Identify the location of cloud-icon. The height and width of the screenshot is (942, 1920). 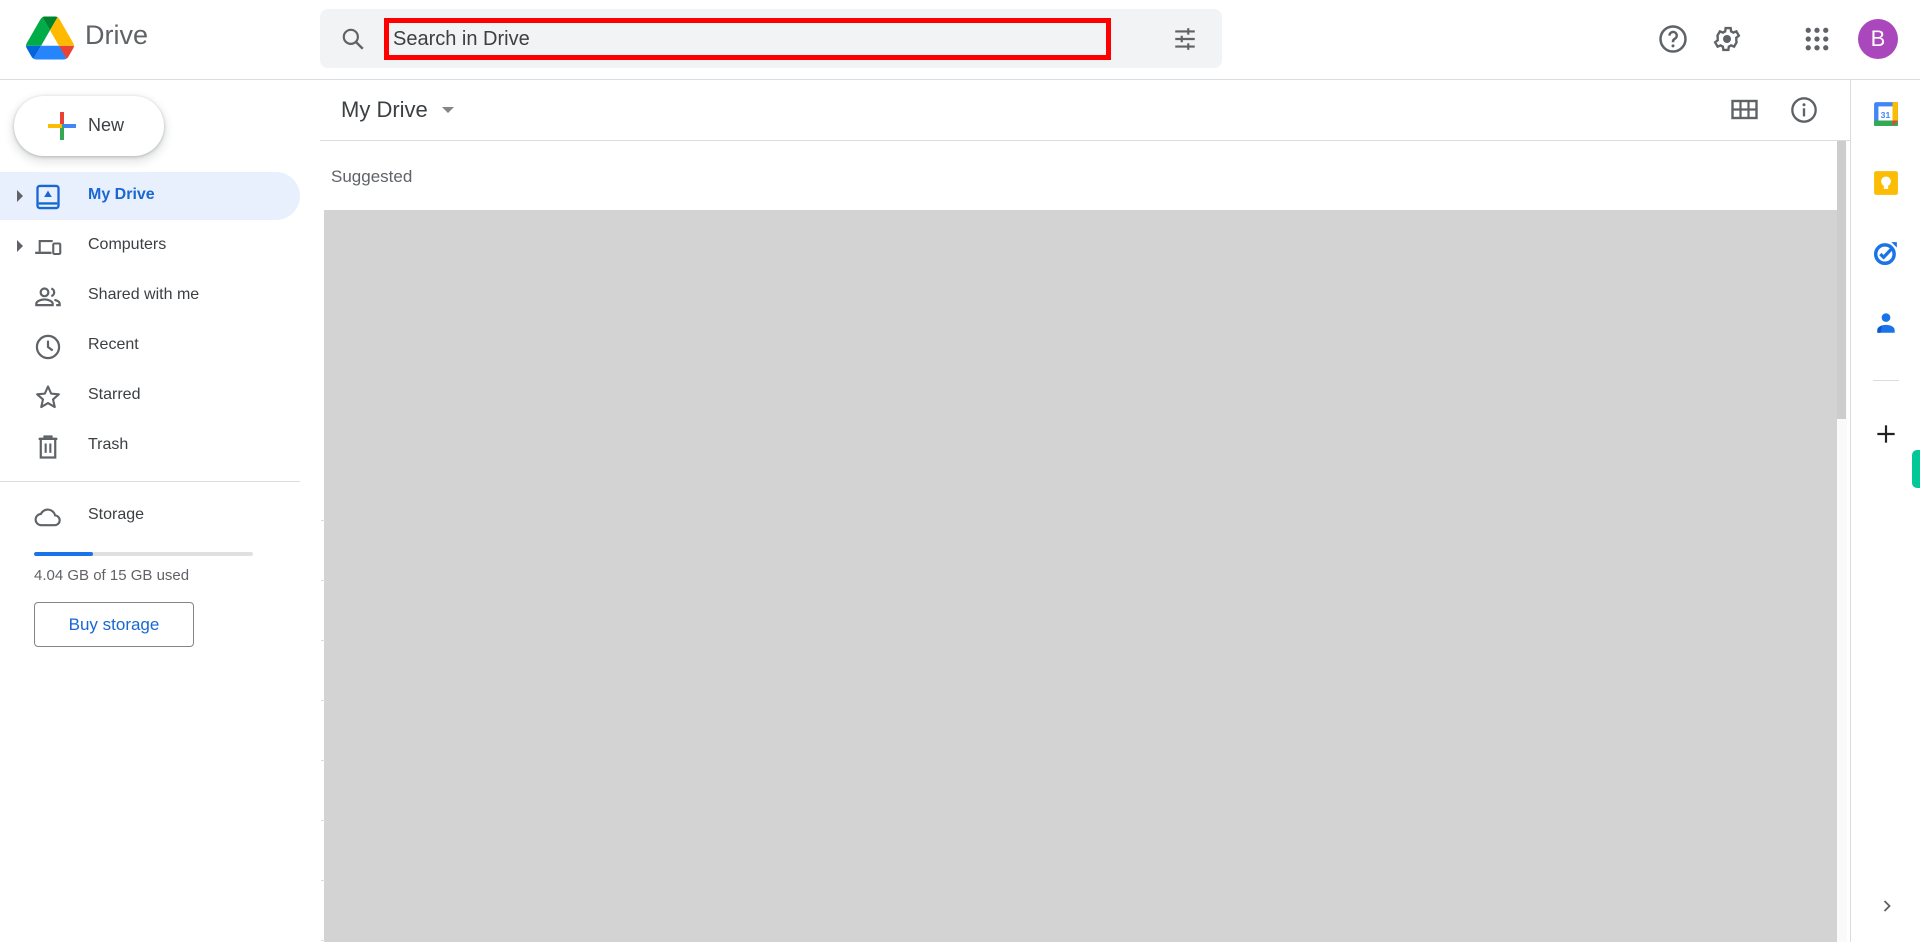
(47, 517).